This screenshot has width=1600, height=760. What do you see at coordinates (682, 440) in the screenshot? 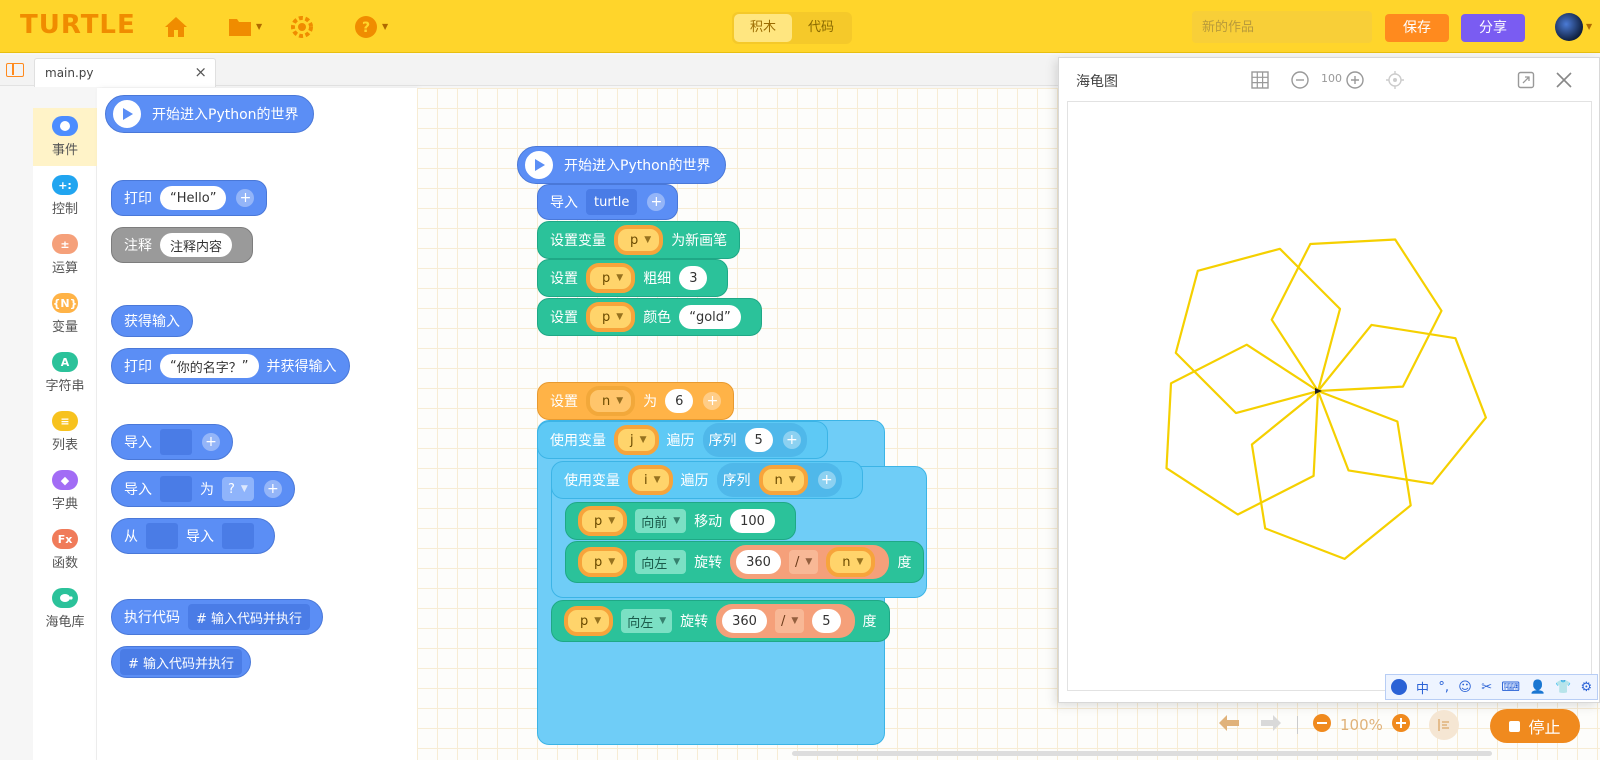
I see `for-j-block: 使用变量 j ▼ 遍历 序列 5 +` at bounding box center [682, 440].